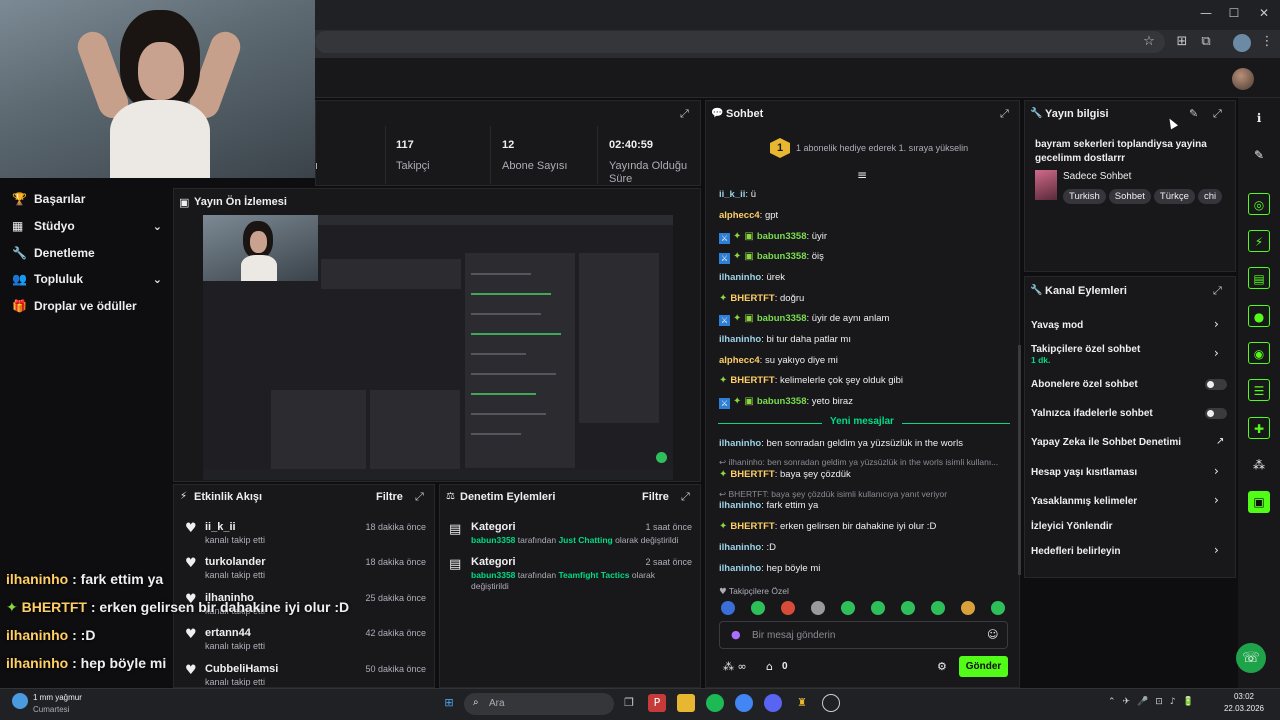  What do you see at coordinates (1244, 696) in the screenshot?
I see `clock-time: 03:02` at bounding box center [1244, 696].